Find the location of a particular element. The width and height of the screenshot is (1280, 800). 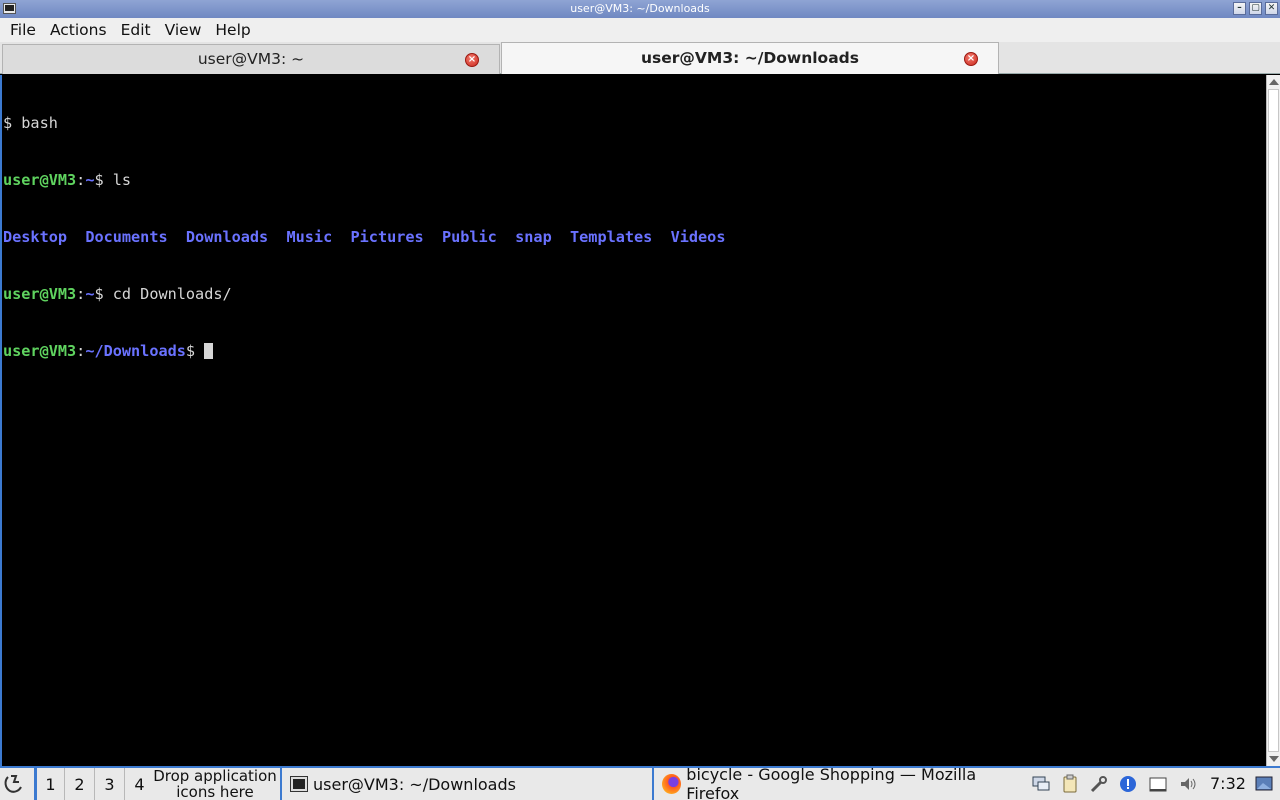

tab-label: user@VM3: ~ is located at coordinates (251, 59).